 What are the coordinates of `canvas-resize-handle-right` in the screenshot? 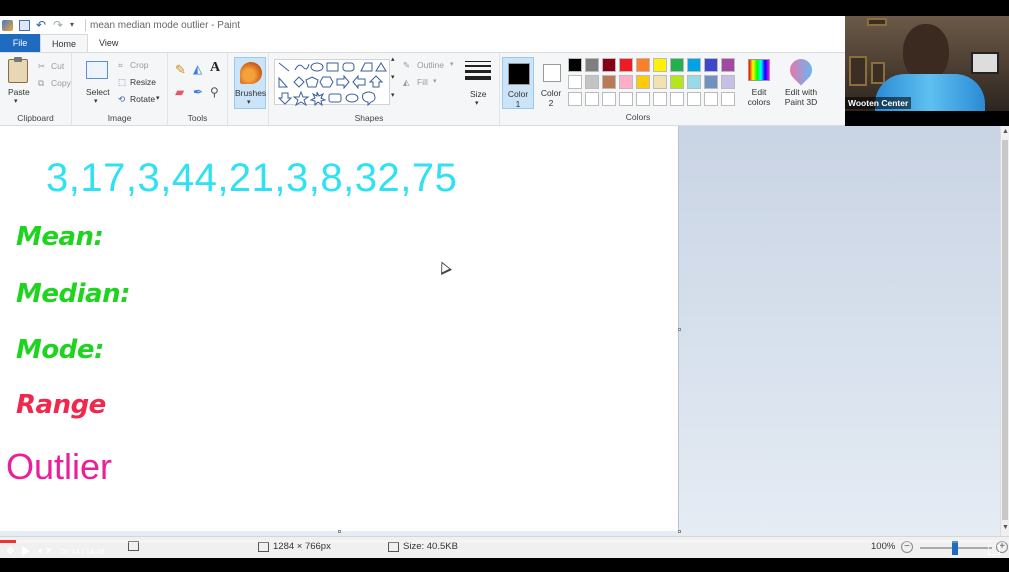 It's located at (679, 329).